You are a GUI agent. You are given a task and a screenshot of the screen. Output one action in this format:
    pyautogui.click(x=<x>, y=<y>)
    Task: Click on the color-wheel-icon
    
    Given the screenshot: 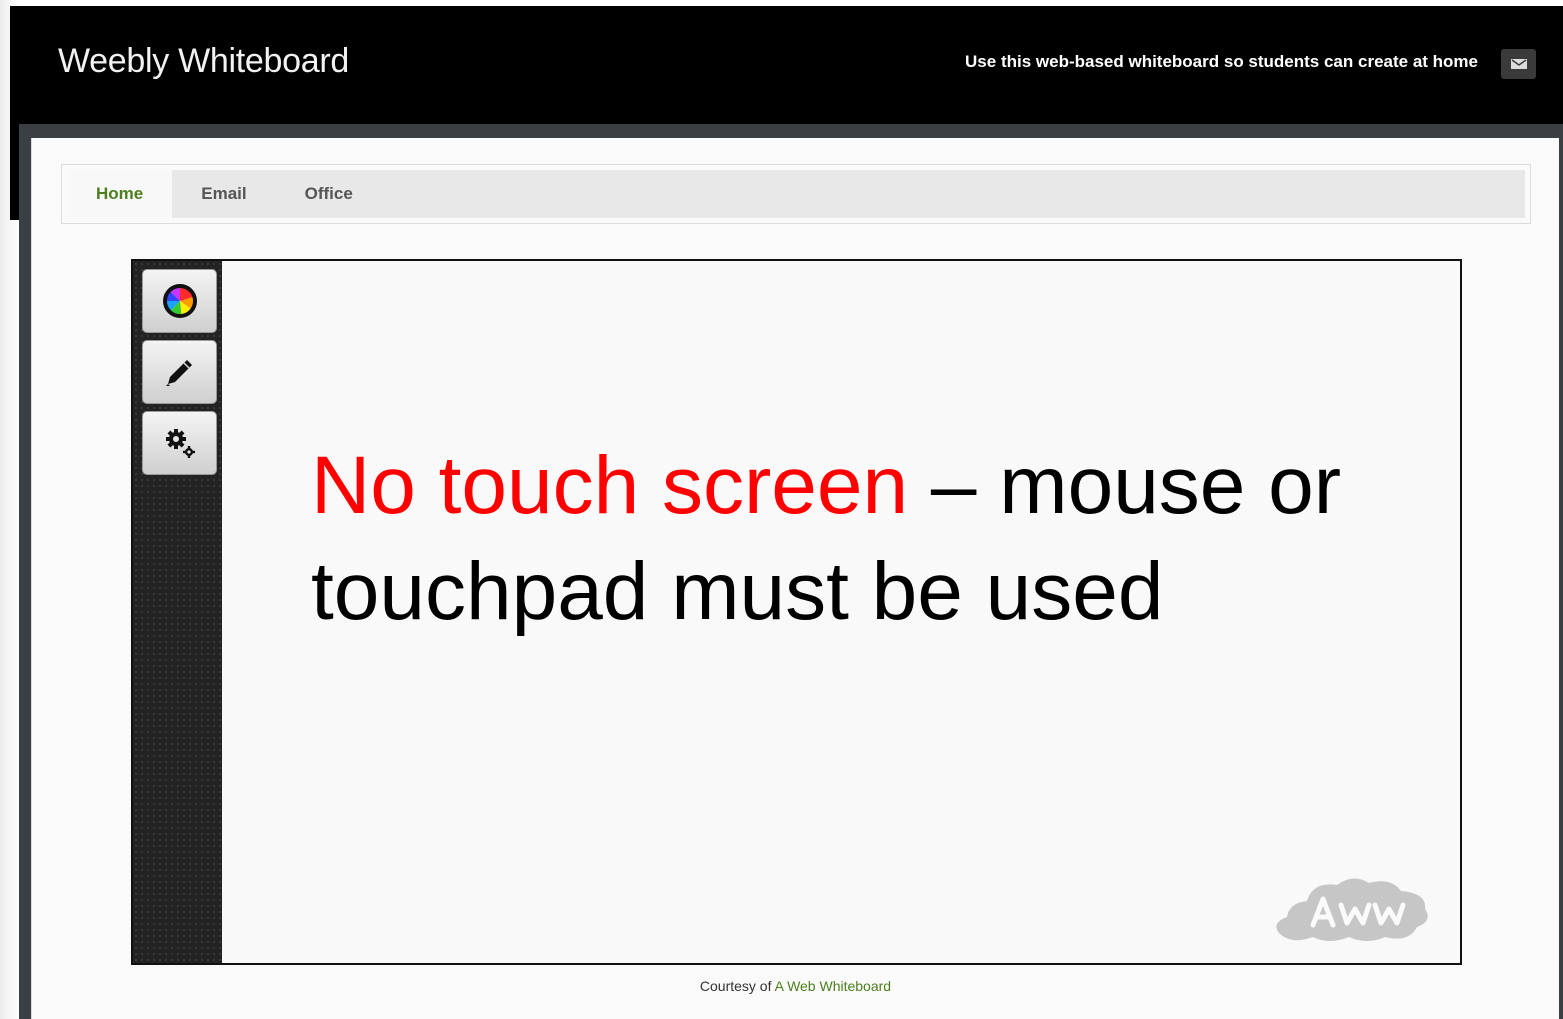 What is the action you would take?
    pyautogui.click(x=179, y=301)
    